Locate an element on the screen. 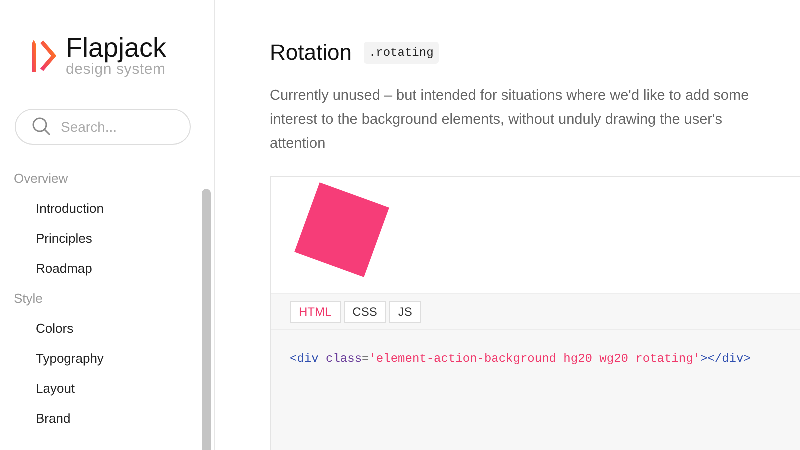  nav-item: Layout is located at coordinates (99, 396).